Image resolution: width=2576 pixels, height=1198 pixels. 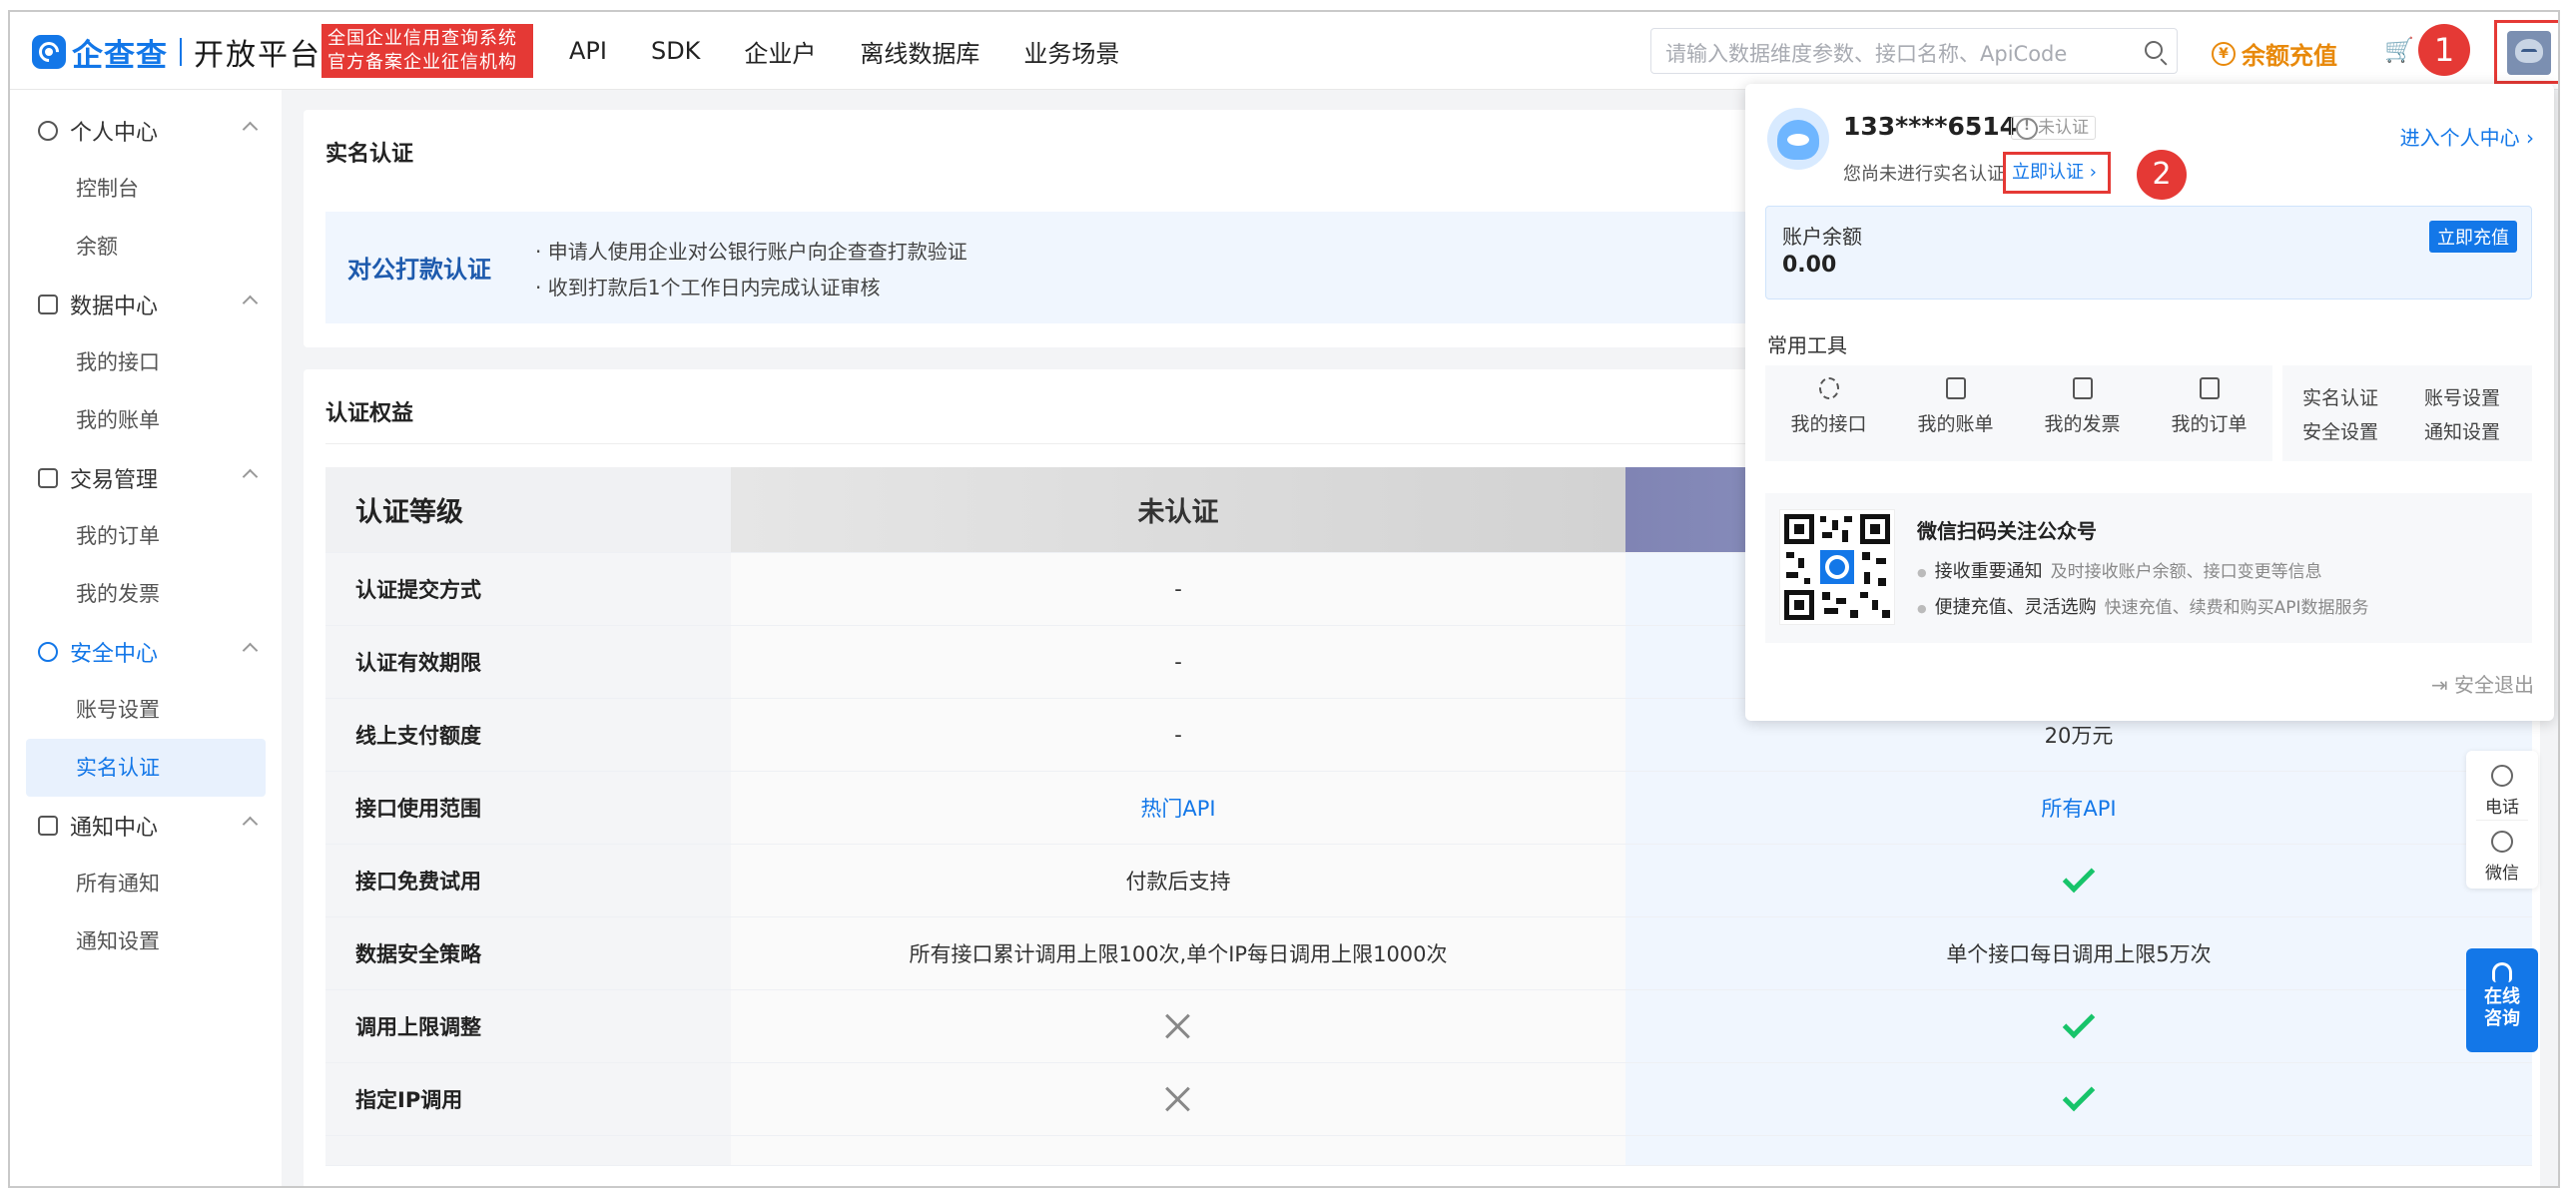 What do you see at coordinates (1955, 424) in the screenshot?
I see `tool-label: 我的账单` at bounding box center [1955, 424].